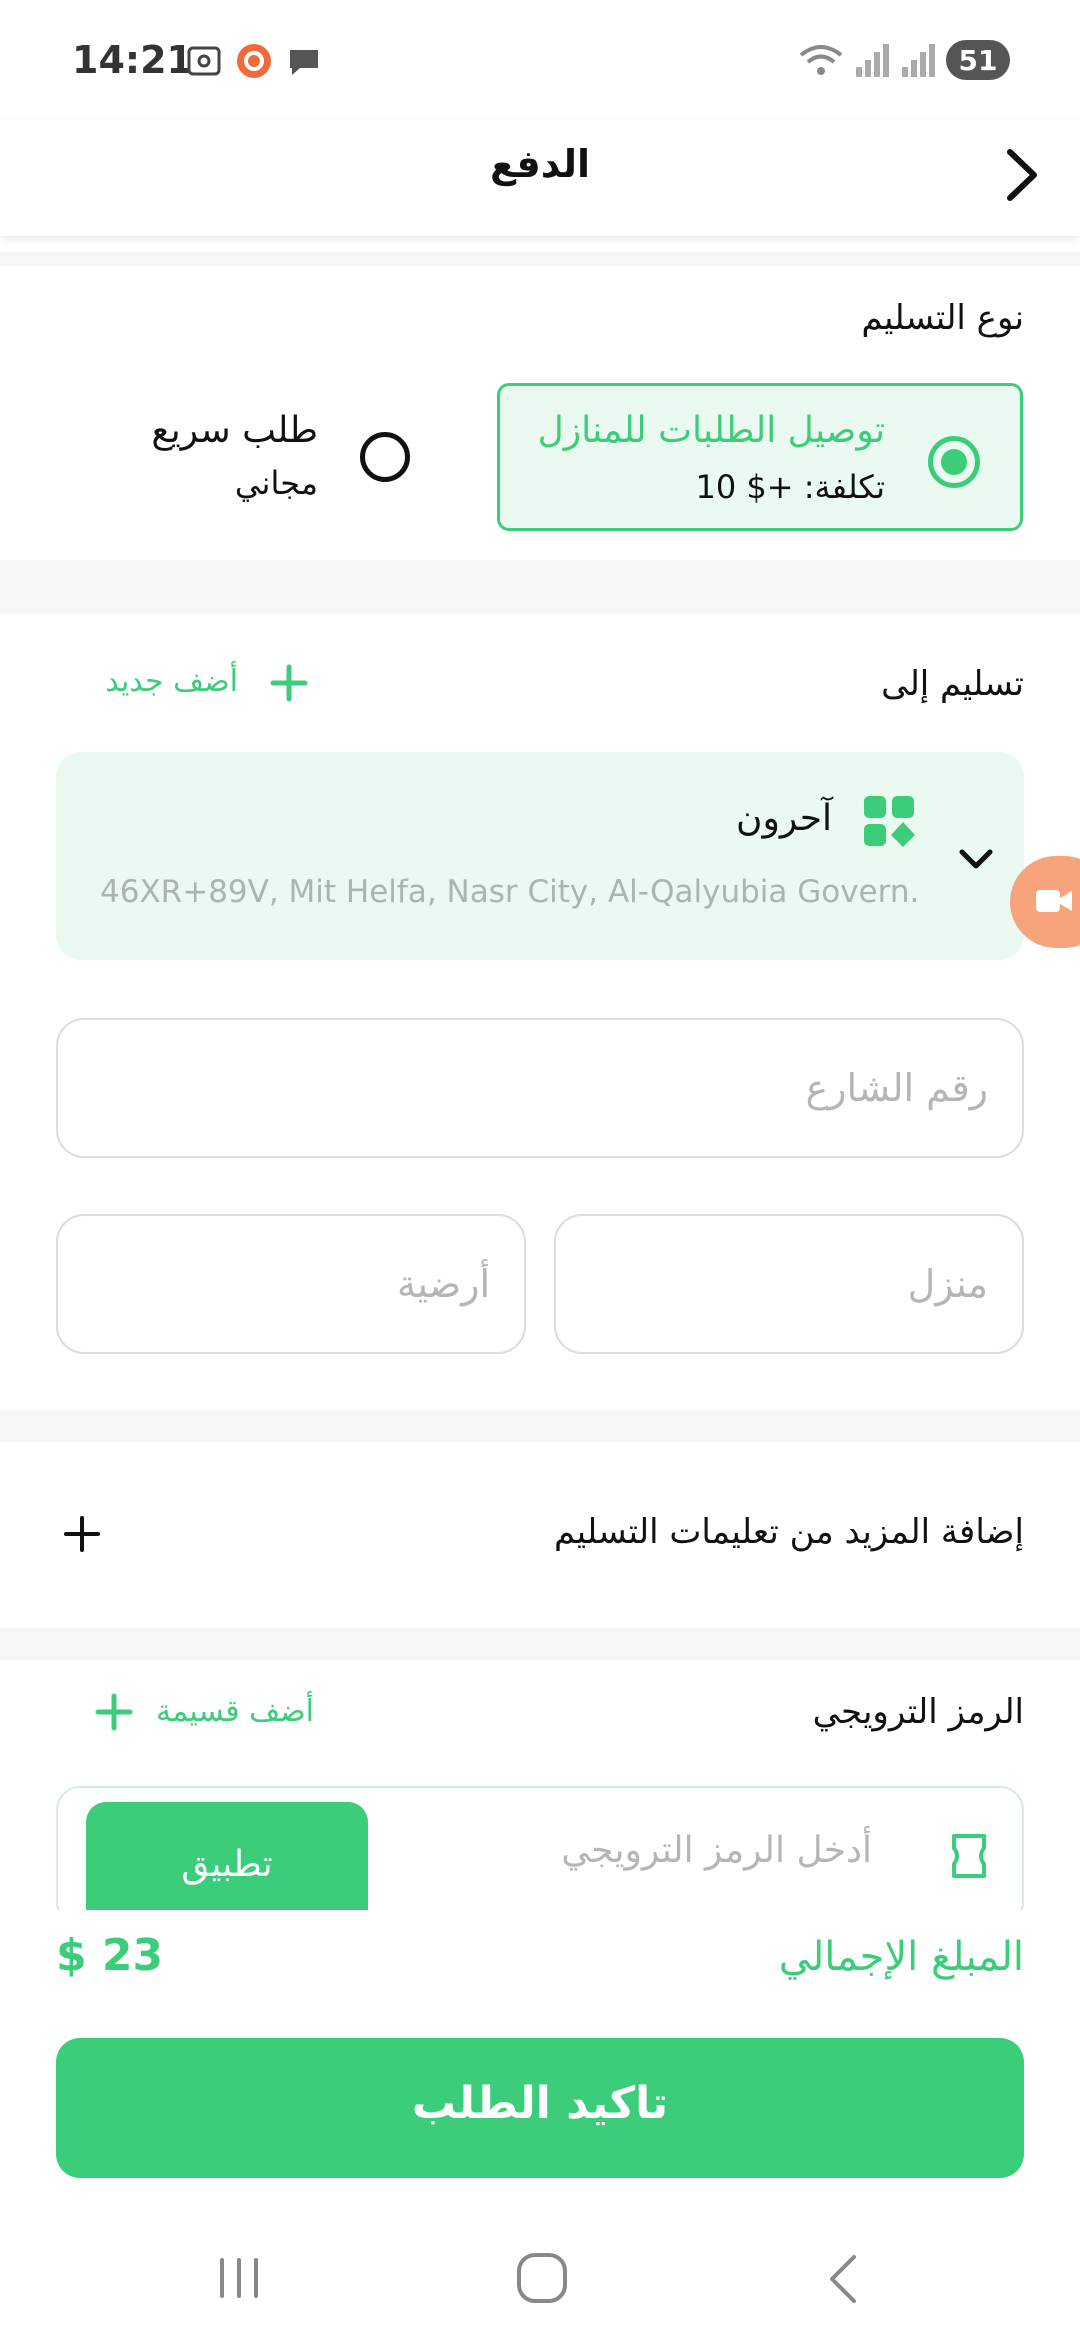  What do you see at coordinates (872, 60) in the screenshot?
I see `signal-icon` at bounding box center [872, 60].